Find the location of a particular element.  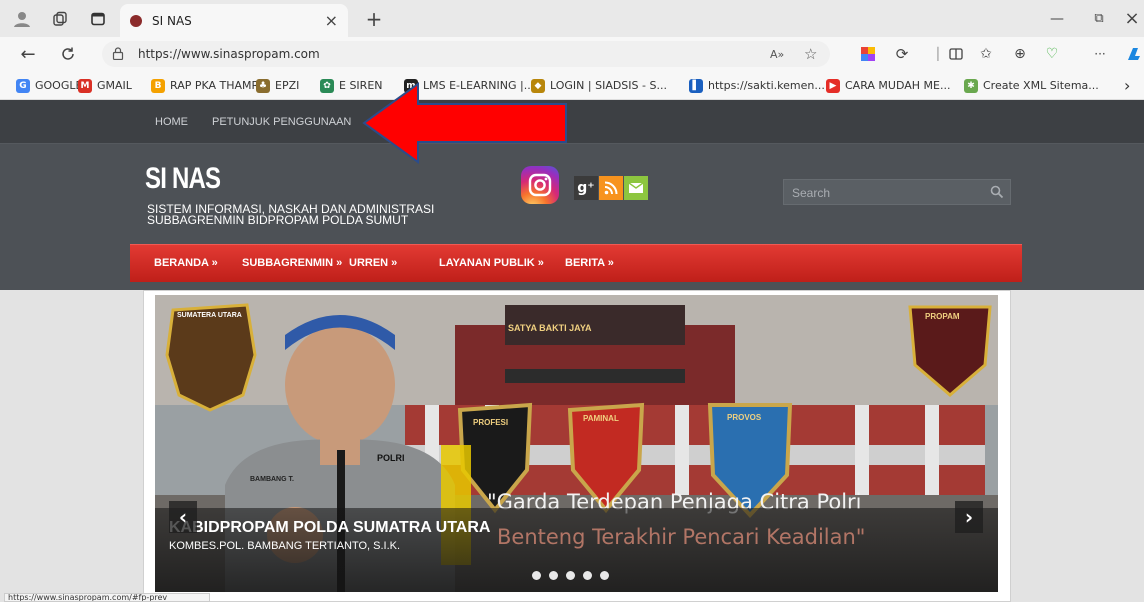

caption-title: KABIDPROPAM POLDA SUMATRA UTARA is located at coordinates (330, 527).